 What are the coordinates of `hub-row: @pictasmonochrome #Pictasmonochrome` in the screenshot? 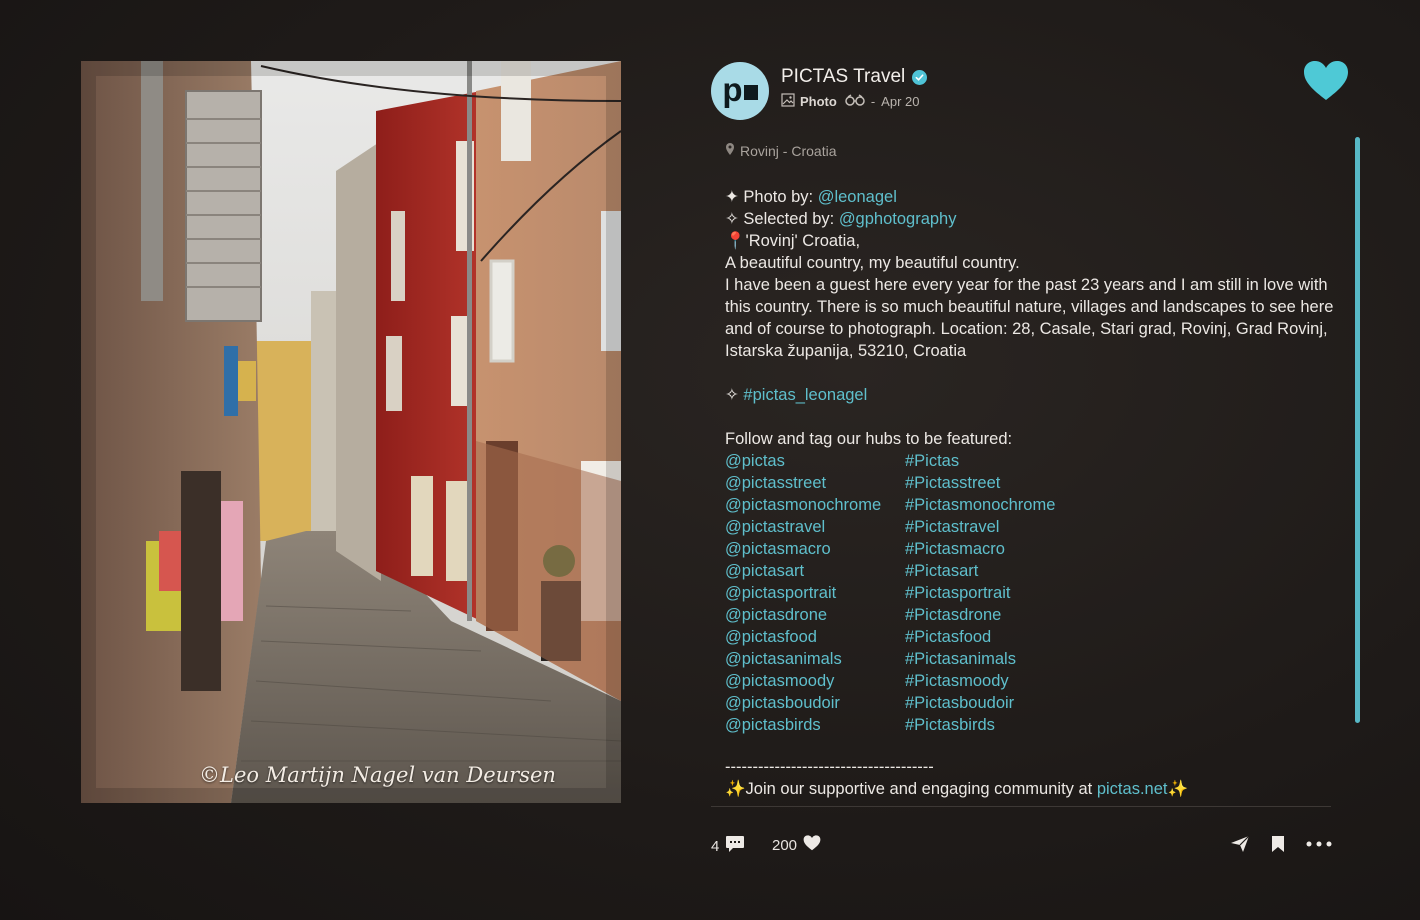 It's located at (1030, 505).